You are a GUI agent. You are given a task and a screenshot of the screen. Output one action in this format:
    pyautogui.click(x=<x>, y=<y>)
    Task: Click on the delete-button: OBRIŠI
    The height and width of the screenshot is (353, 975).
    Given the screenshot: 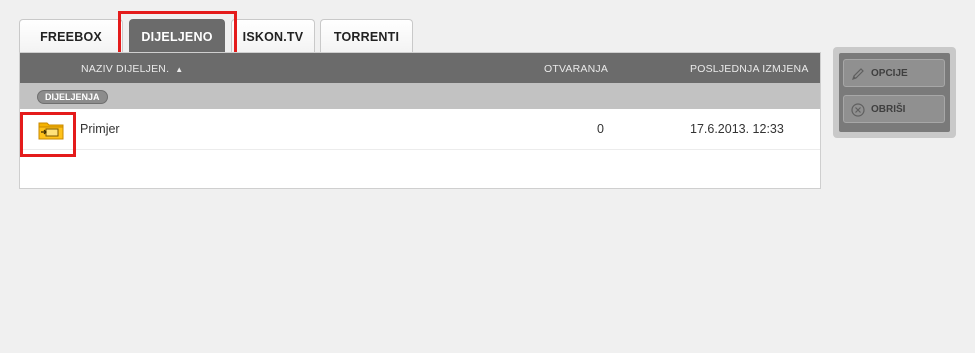 What is the action you would take?
    pyautogui.click(x=894, y=109)
    